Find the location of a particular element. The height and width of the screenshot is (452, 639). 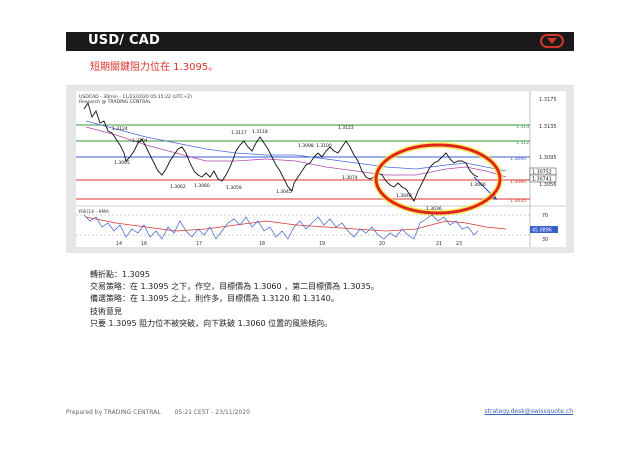

level-label-1312: 1.312 is located at coordinates (522, 143).